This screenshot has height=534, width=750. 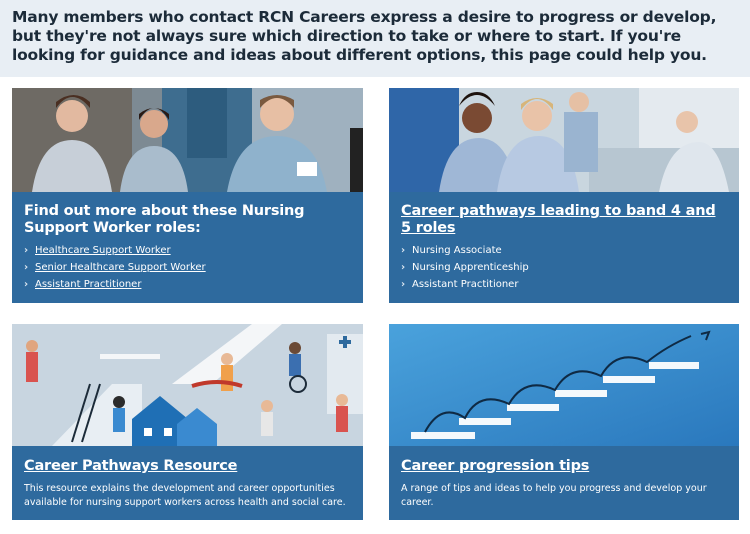 I want to click on assistant-practitioner-label: Assistant Practitioner, so click(x=465, y=284).